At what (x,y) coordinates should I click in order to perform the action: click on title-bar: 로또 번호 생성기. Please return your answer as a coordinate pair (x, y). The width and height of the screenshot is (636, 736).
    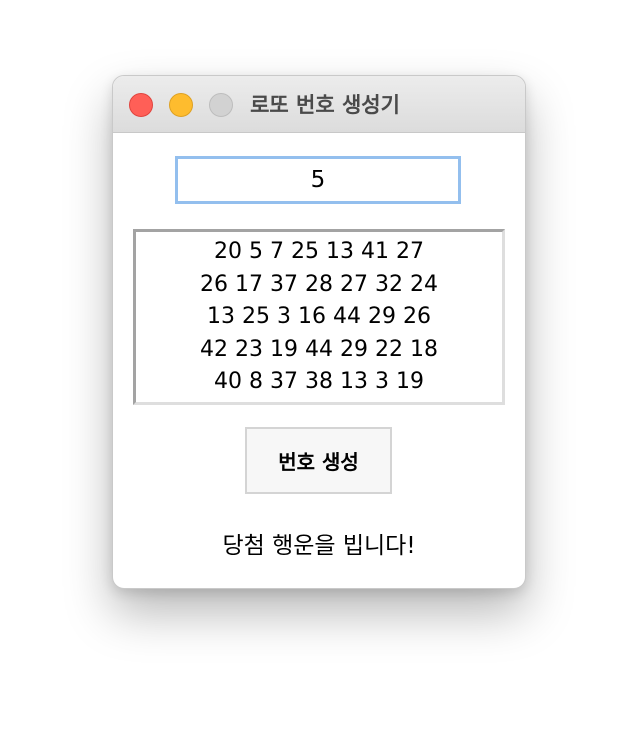
    Looking at the image, I should click on (319, 104).